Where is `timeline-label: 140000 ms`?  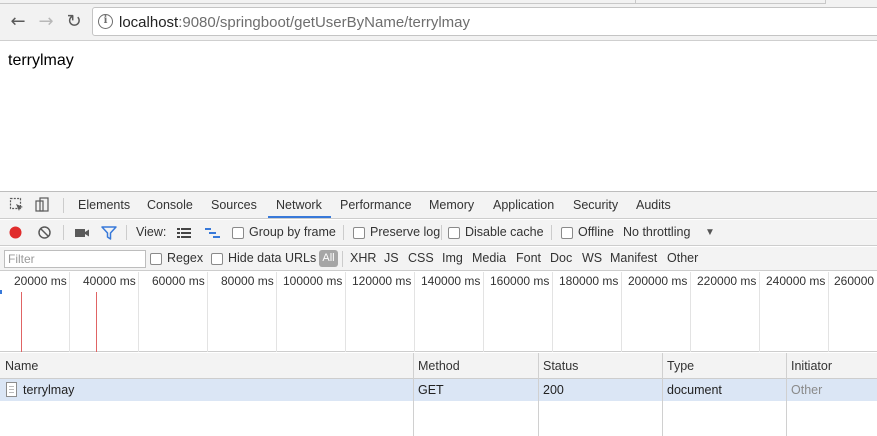 timeline-label: 140000 ms is located at coordinates (451, 281).